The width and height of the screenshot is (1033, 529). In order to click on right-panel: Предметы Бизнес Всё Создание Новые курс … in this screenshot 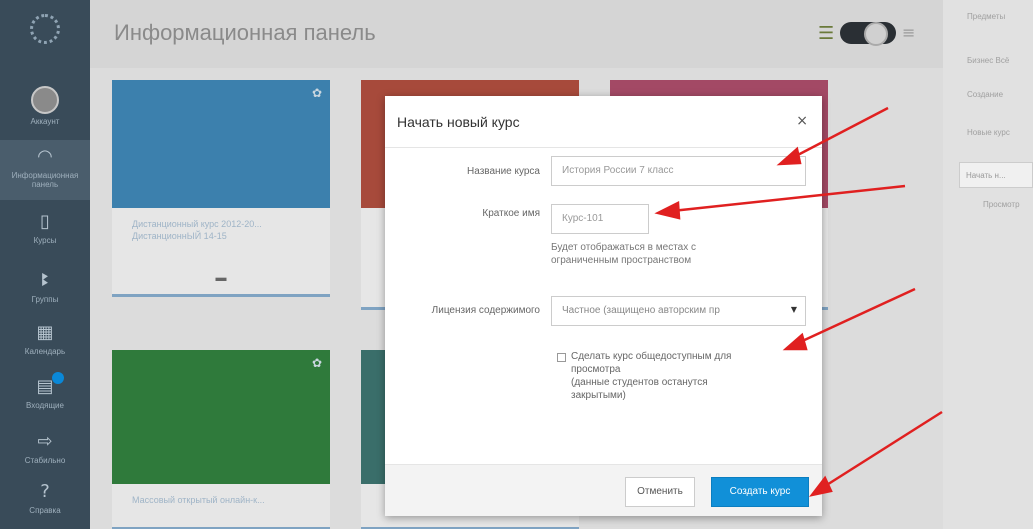, I will do `click(988, 264)`.